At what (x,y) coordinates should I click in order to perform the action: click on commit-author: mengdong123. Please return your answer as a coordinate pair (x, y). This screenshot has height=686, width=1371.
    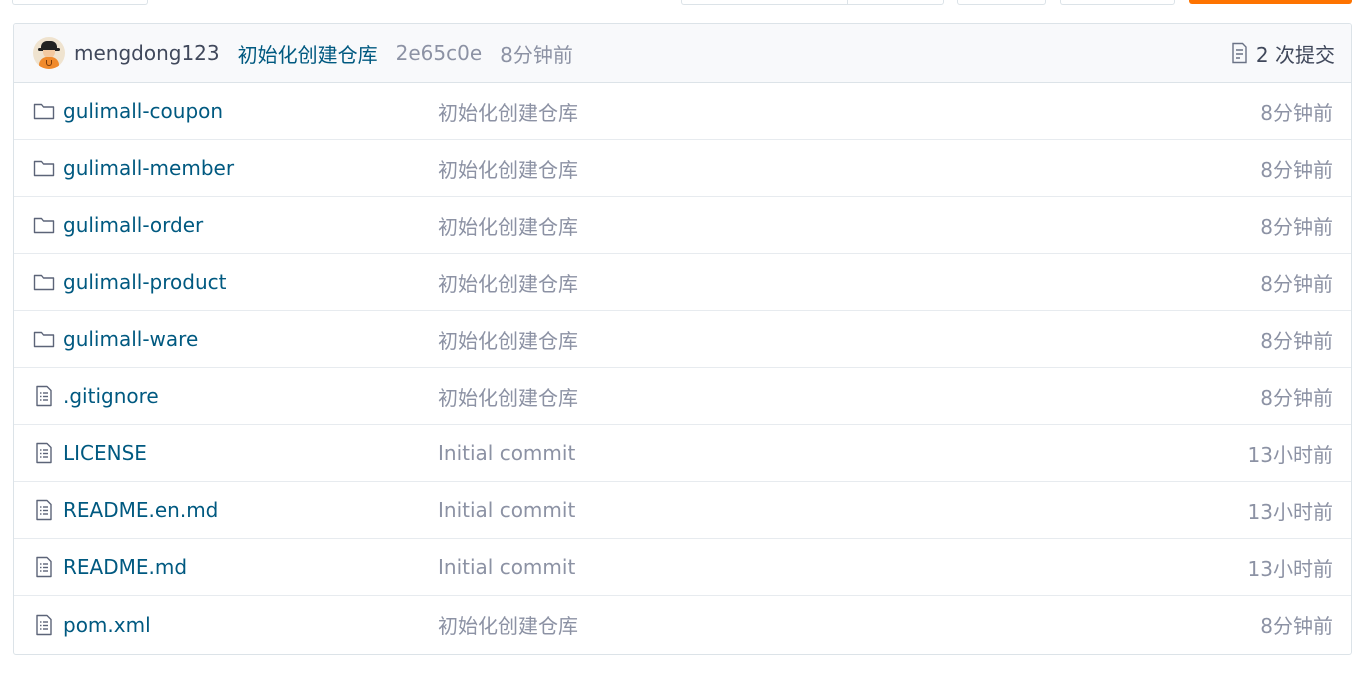
    Looking at the image, I should click on (147, 53).